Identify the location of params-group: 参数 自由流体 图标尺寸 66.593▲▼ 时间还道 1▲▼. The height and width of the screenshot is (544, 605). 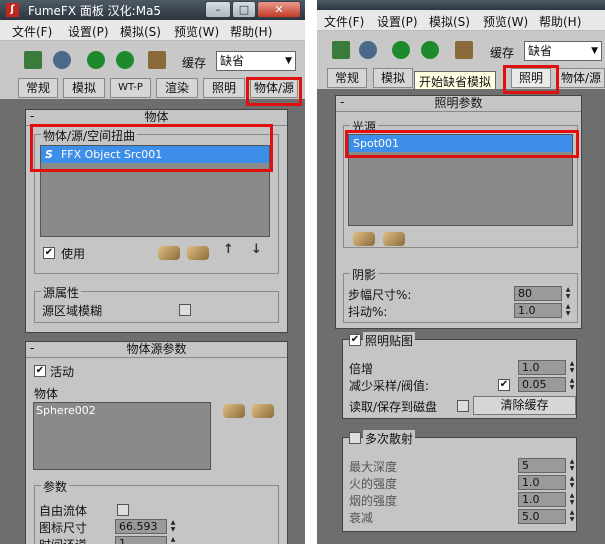
(156, 511).